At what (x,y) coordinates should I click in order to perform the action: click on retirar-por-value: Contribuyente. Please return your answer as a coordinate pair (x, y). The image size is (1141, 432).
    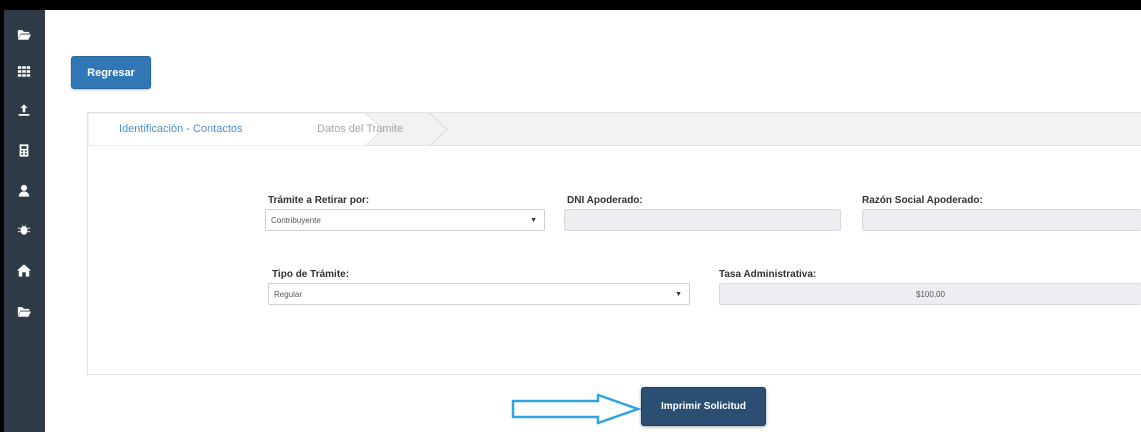
    Looking at the image, I should click on (296, 220).